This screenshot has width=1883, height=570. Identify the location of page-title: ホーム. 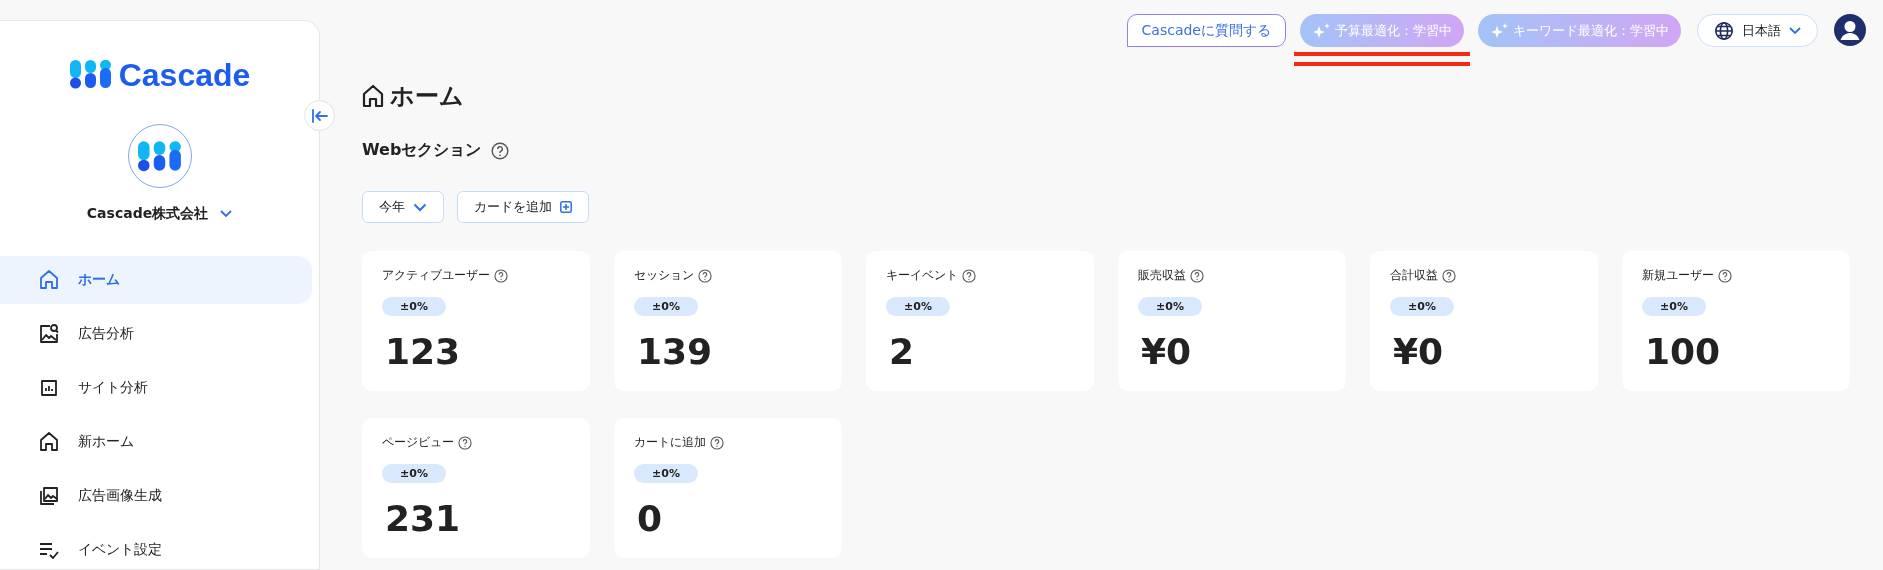
(427, 96).